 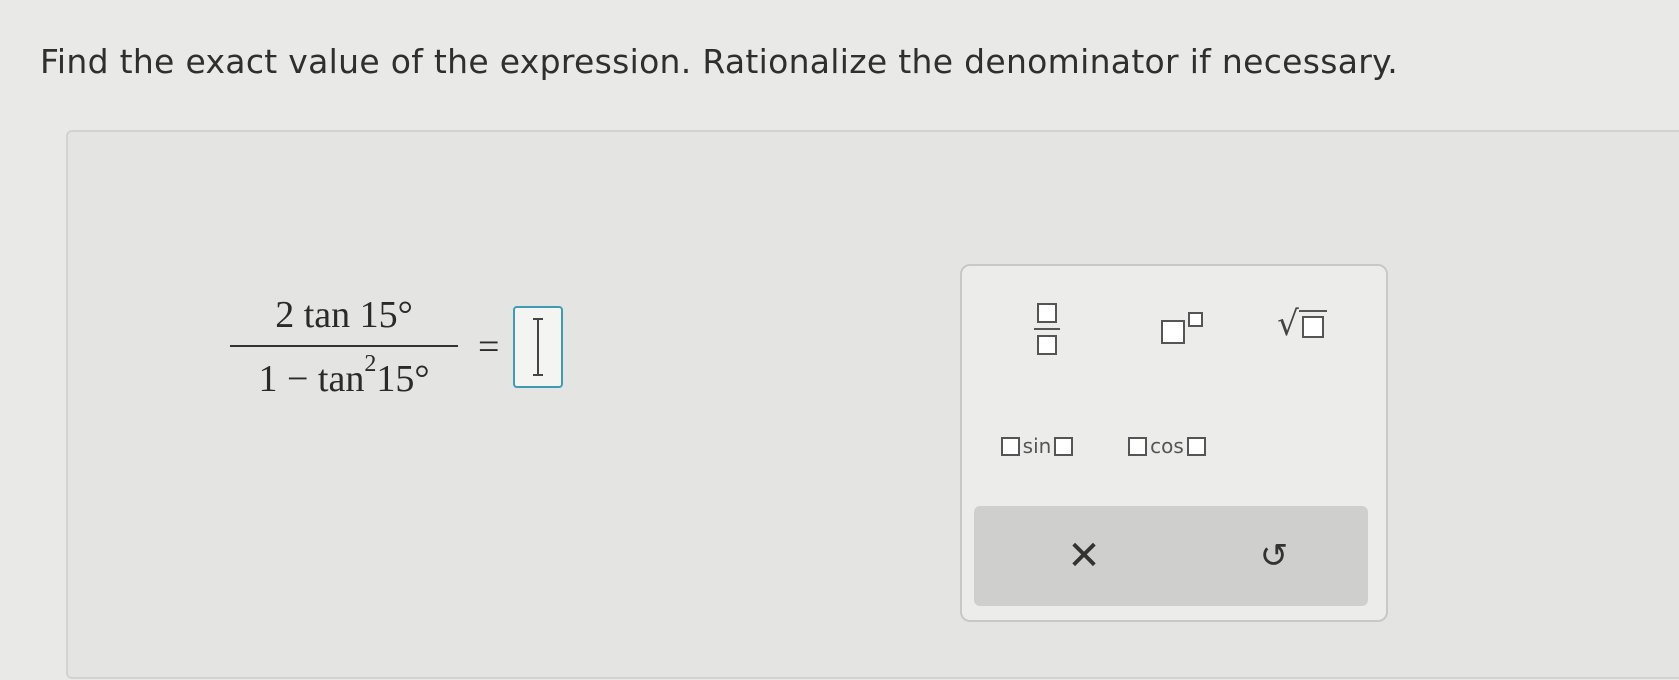 I want to click on cos-label: cos, so click(x=1167, y=446).